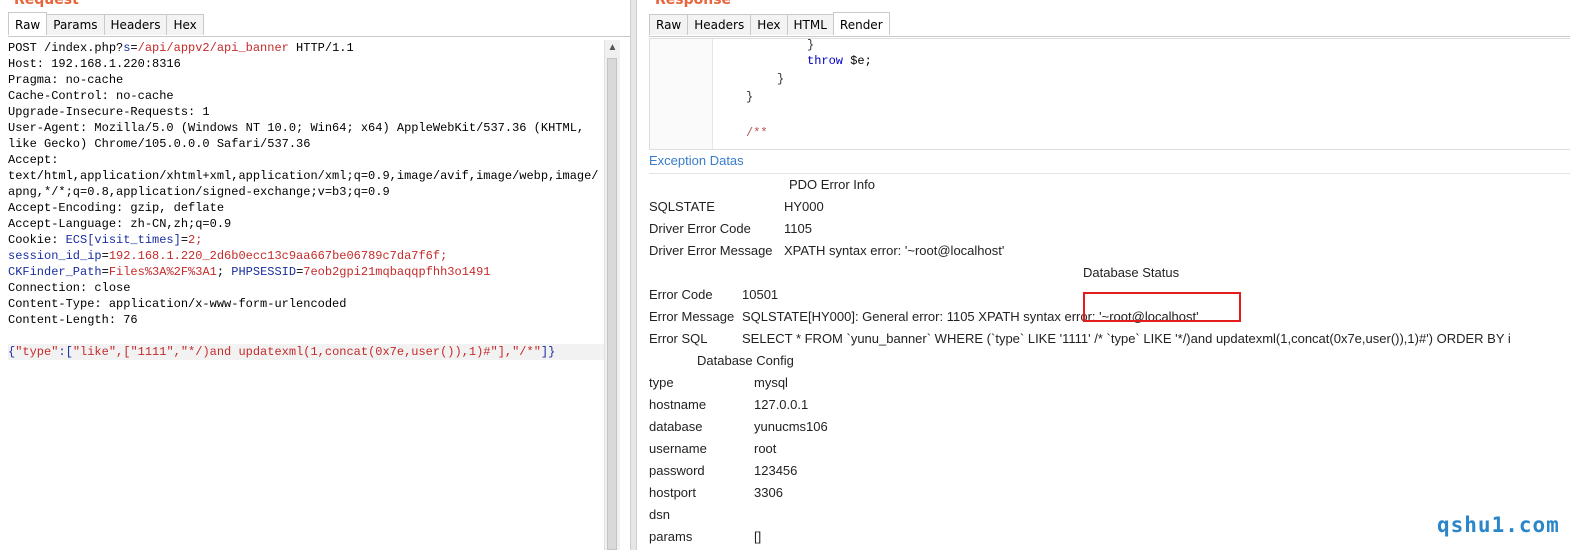  Describe the element at coordinates (306, 96) in the screenshot. I see `request-line: Cache-Control: no-cache` at that location.